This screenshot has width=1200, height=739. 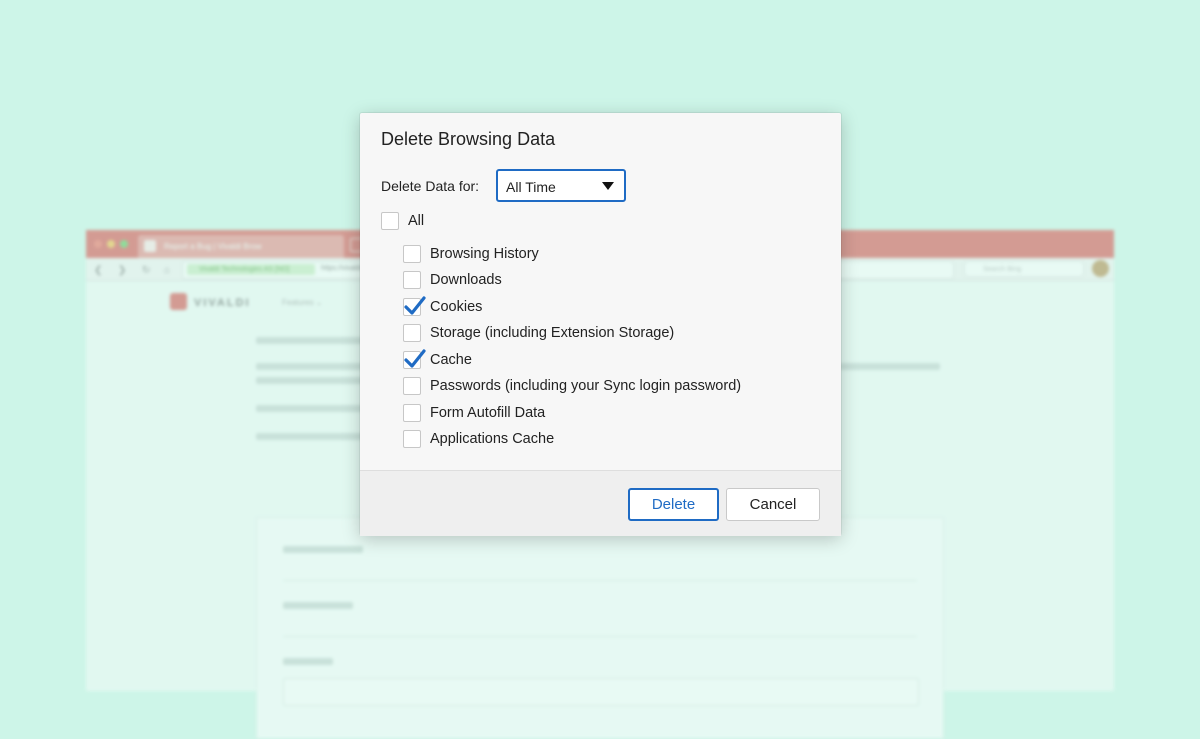 What do you see at coordinates (484, 254) in the screenshot?
I see `option-label-browsing-history: Browsing History` at bounding box center [484, 254].